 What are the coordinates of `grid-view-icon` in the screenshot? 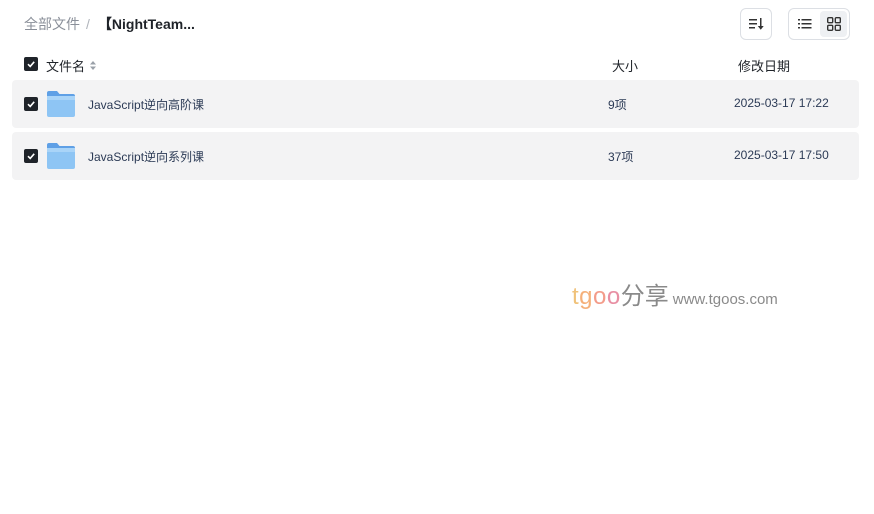 It's located at (833, 24).